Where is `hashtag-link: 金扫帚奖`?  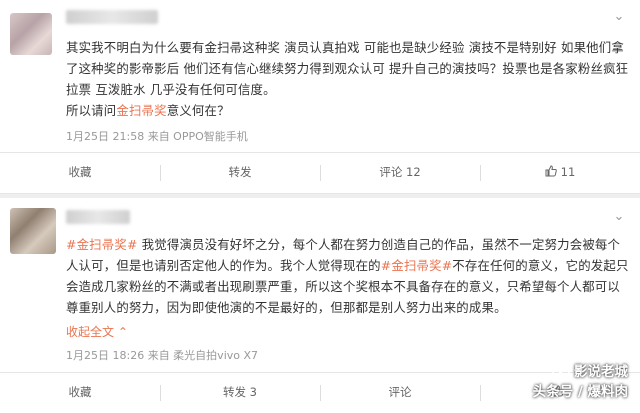
hashtag-link: 金扫帚奖 is located at coordinates (141, 110).